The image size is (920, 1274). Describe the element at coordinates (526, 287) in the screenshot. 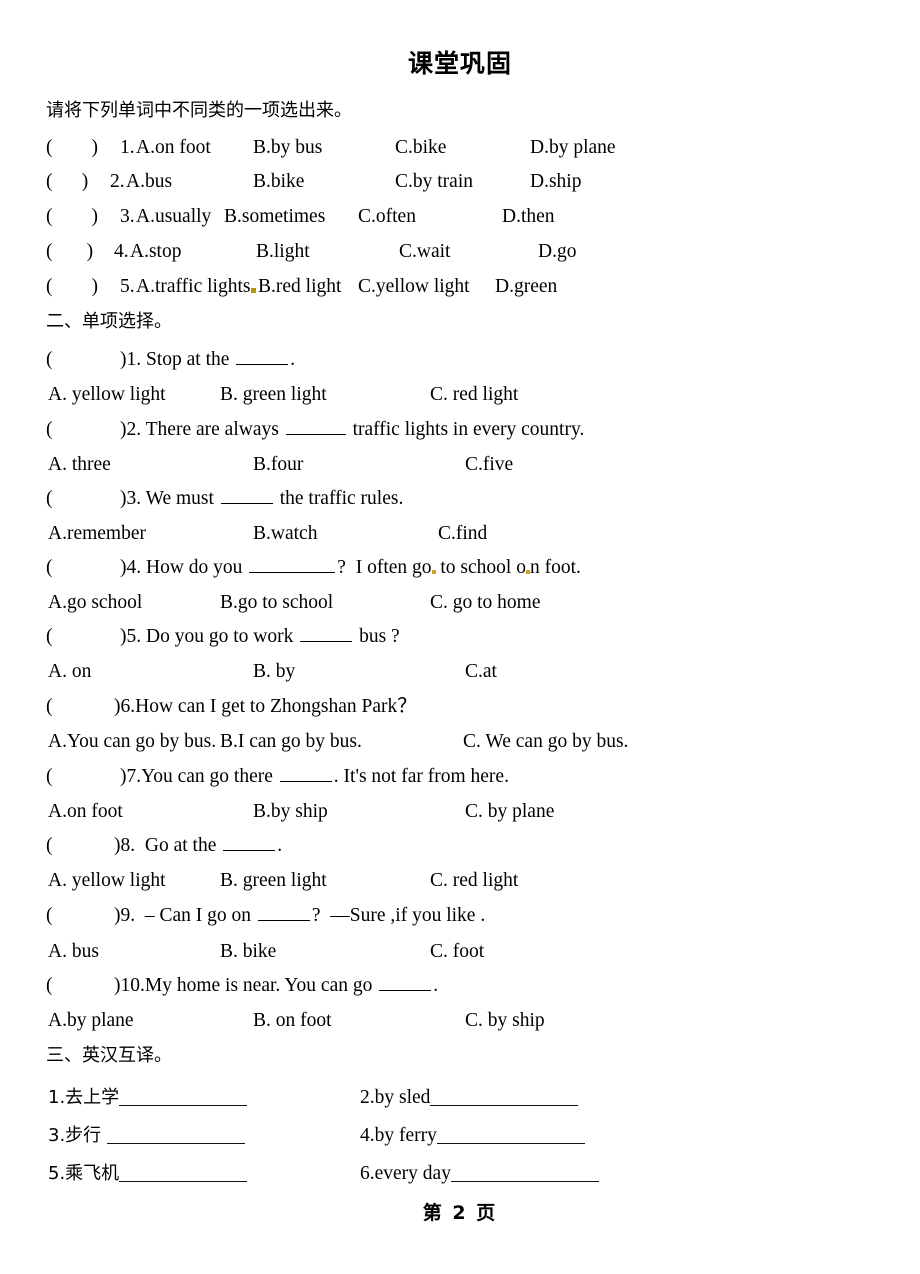

I see `option-d: D.green` at that location.